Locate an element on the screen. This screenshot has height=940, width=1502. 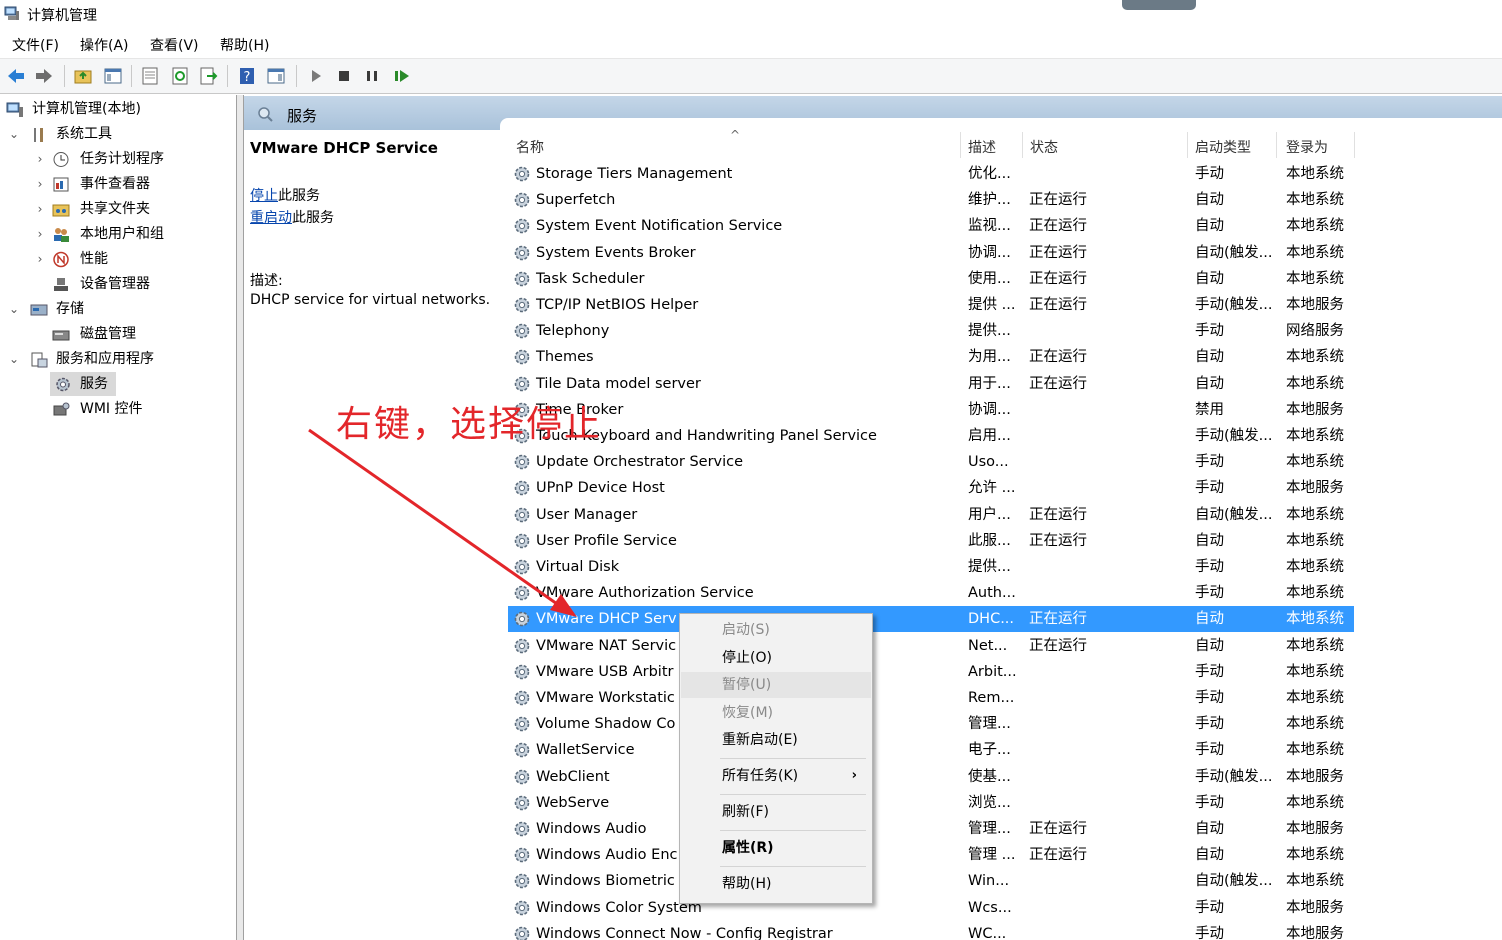
service-name: WalletService is located at coordinates (585, 750).